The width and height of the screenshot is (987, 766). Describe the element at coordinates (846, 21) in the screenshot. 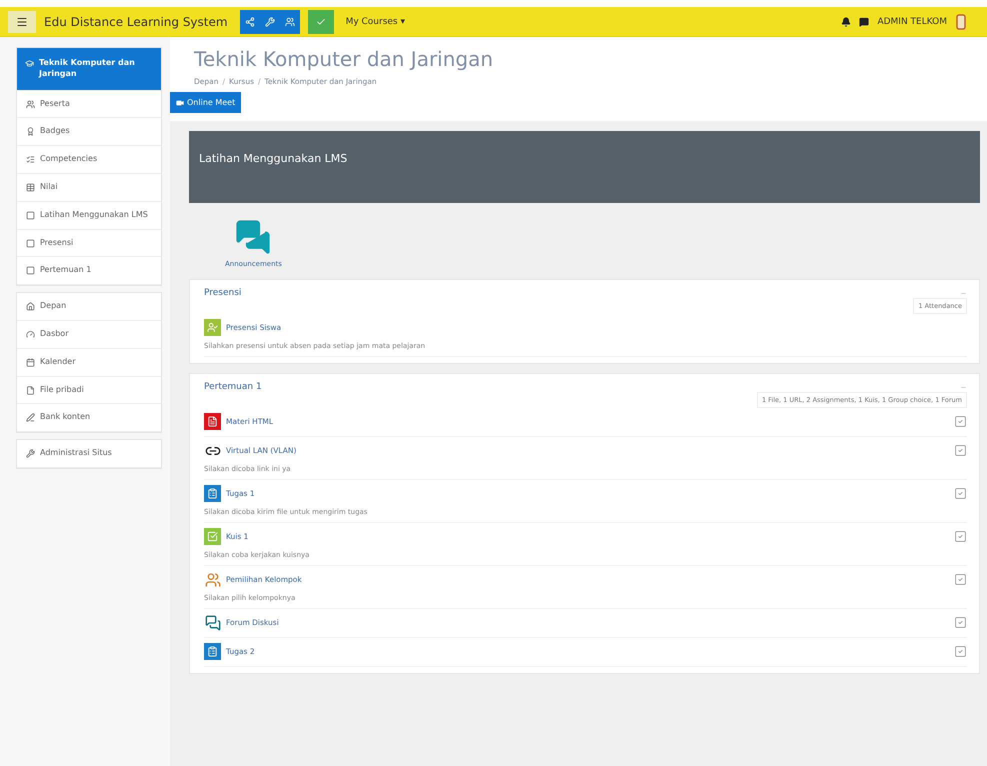

I see `bell-icon` at that location.